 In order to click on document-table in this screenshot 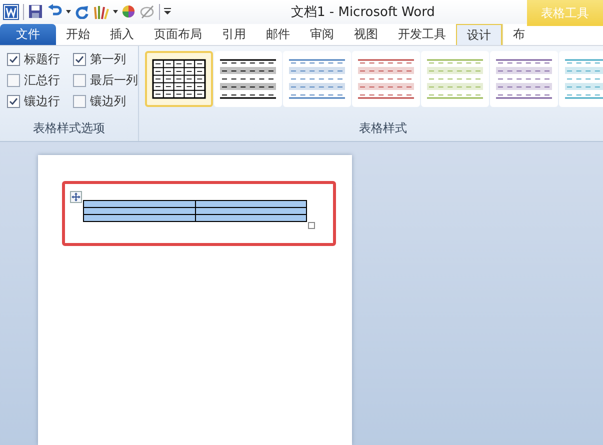, I will do `click(195, 211)`.